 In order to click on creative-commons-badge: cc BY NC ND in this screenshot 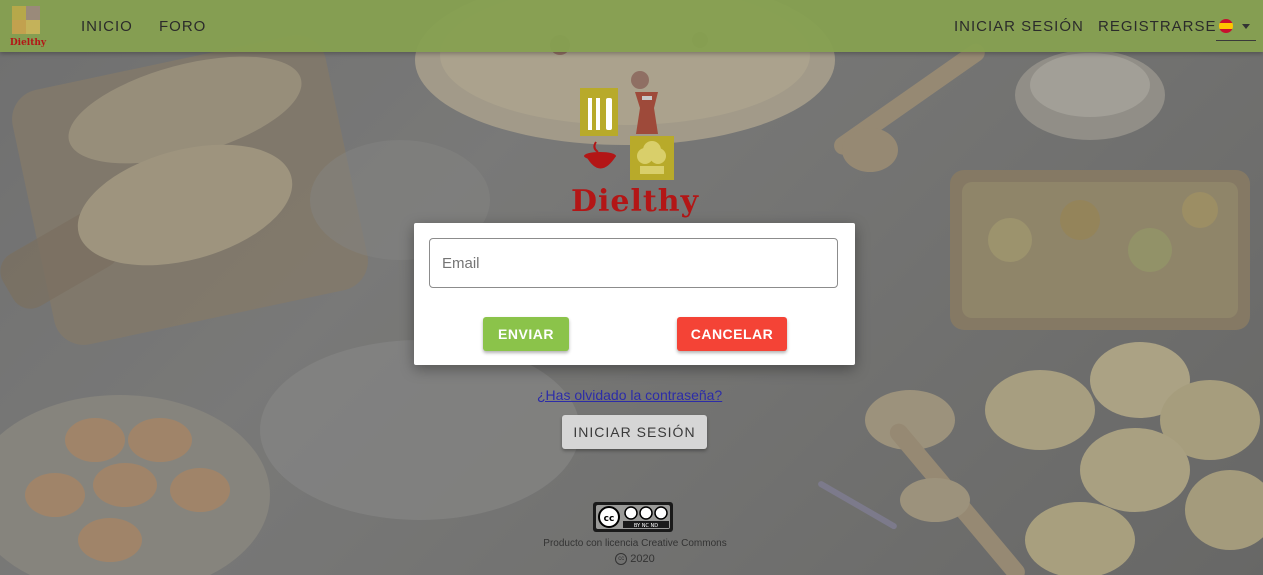, I will do `click(633, 517)`.